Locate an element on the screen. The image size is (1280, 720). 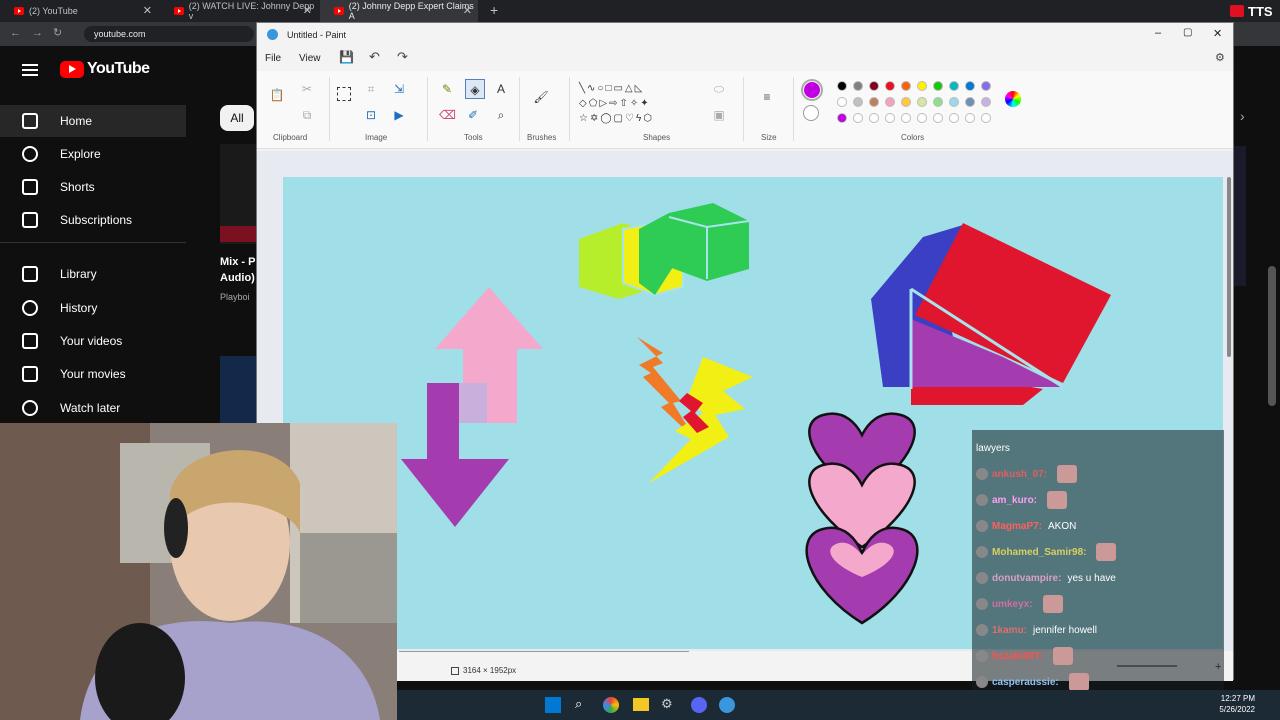
sidebar-item-subscriptions: Subscriptions is located at coordinates (93, 220).